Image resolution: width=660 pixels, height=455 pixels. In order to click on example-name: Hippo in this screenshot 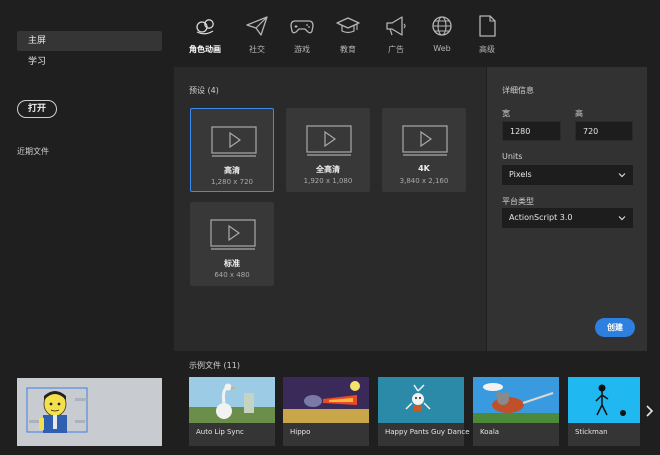, I will do `click(300, 432)`.